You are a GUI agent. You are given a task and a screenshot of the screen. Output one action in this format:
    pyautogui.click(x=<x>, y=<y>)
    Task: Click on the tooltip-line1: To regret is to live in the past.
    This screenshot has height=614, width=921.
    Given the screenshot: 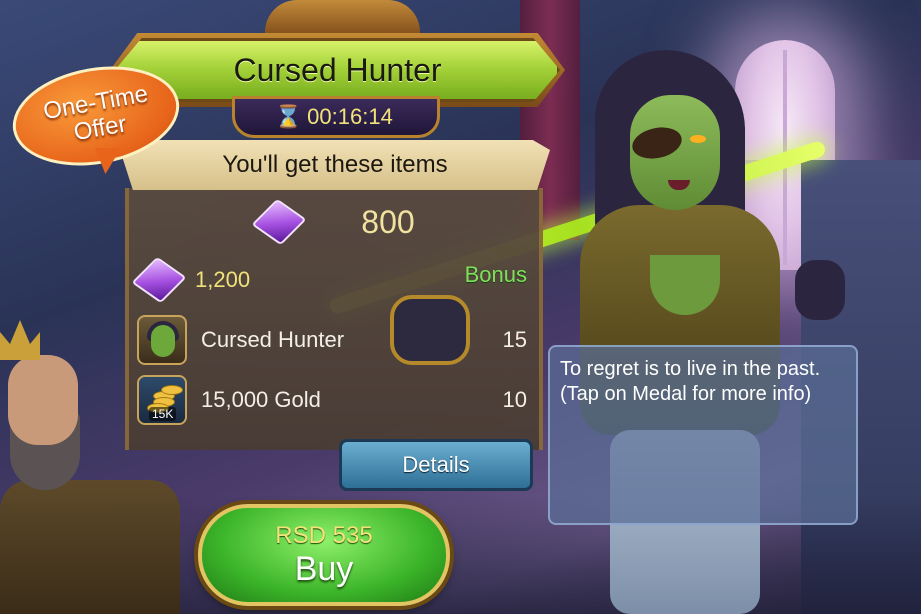 What is the action you would take?
    pyautogui.click(x=690, y=369)
    